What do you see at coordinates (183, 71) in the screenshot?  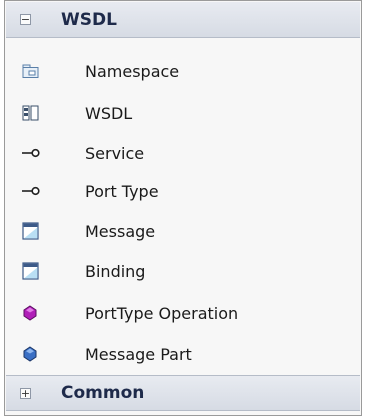 I see `toolbox-item-namespace: Namespace` at bounding box center [183, 71].